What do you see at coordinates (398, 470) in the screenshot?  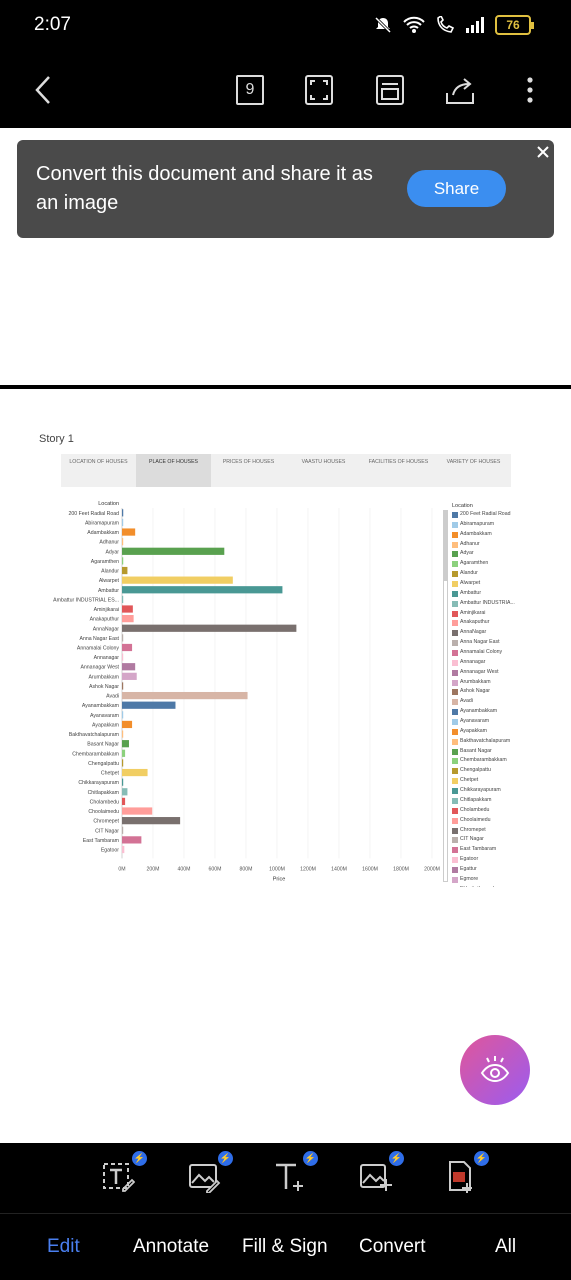 I see `story-tab: FACILITIES OF HOUSES` at bounding box center [398, 470].